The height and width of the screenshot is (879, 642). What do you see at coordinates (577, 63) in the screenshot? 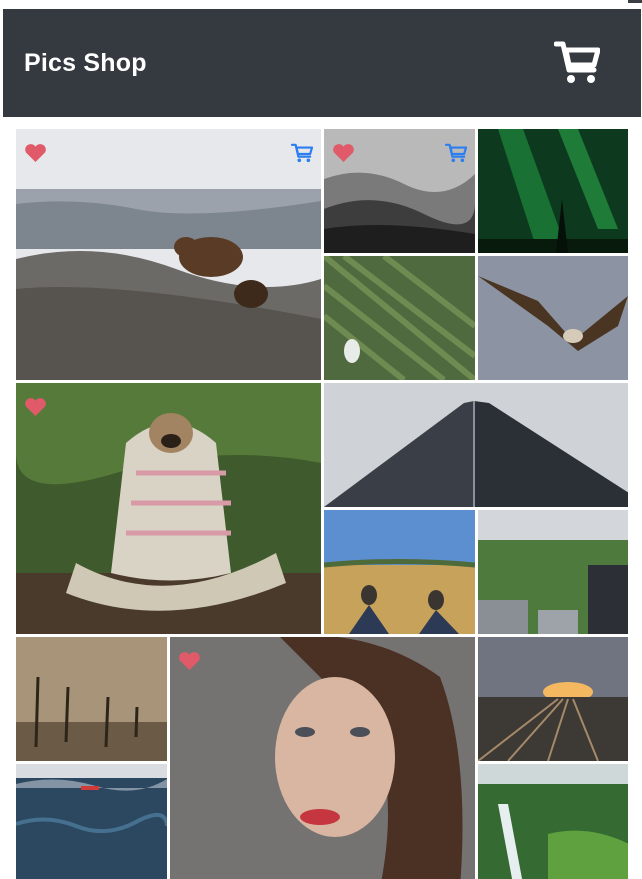
I see `cart-icon` at bounding box center [577, 63].